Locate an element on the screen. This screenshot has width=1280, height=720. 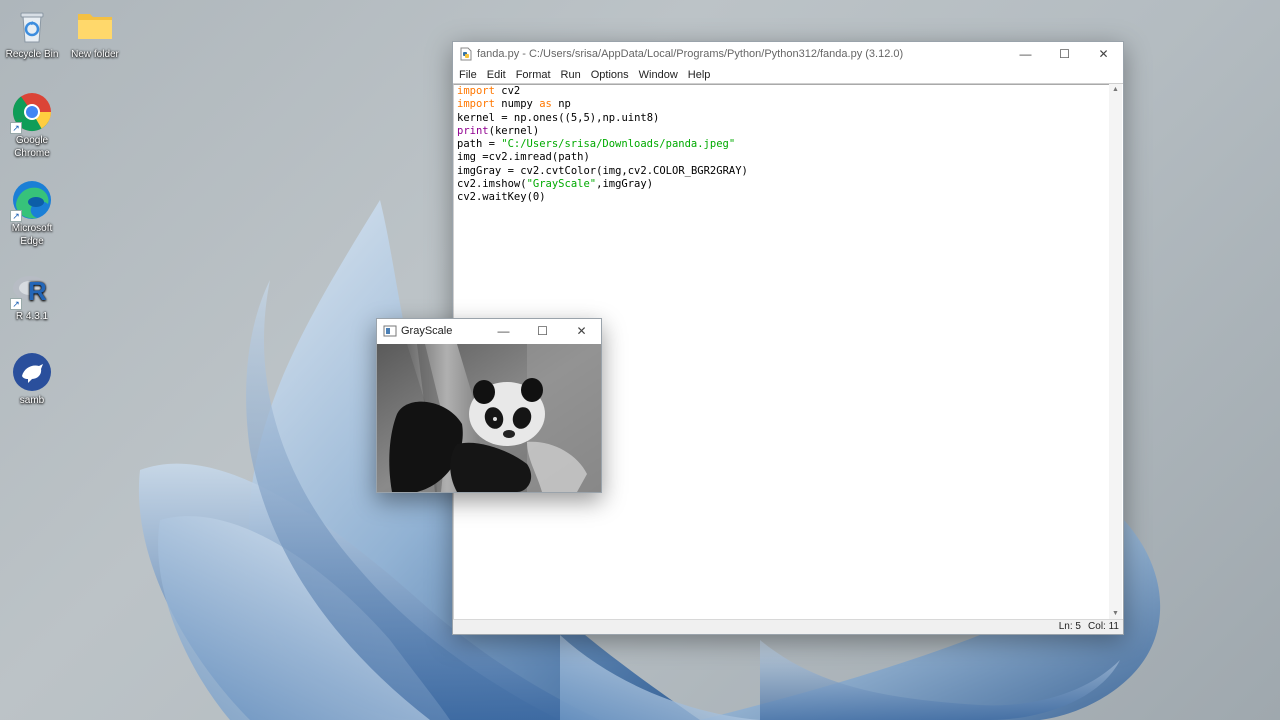
desktop-icon-new-folder: New folder is located at coordinates (95, 33).